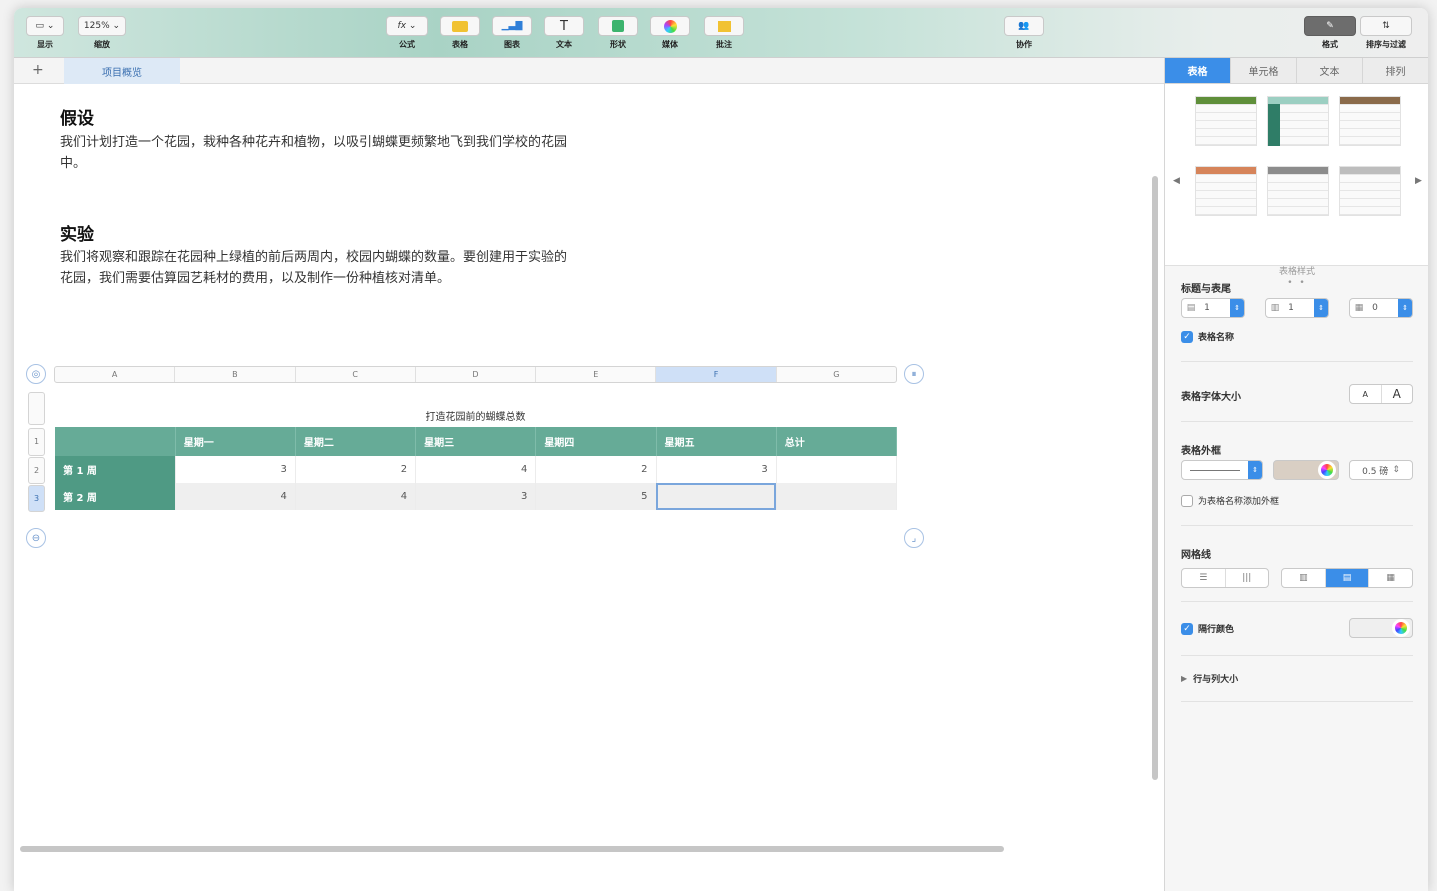 This screenshot has width=1437, height=891. Describe the element at coordinates (122, 71) in the screenshot. I see `sheet-tab-overview: 项目概览` at that location.